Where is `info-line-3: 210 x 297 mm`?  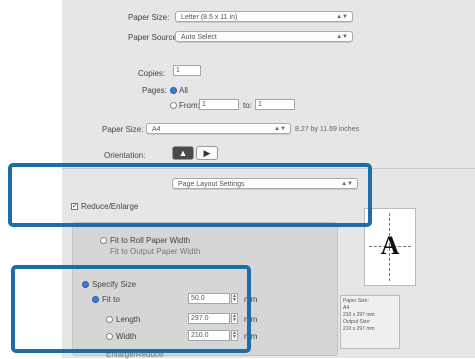 info-line-3: 210 x 297 mm is located at coordinates (359, 315).